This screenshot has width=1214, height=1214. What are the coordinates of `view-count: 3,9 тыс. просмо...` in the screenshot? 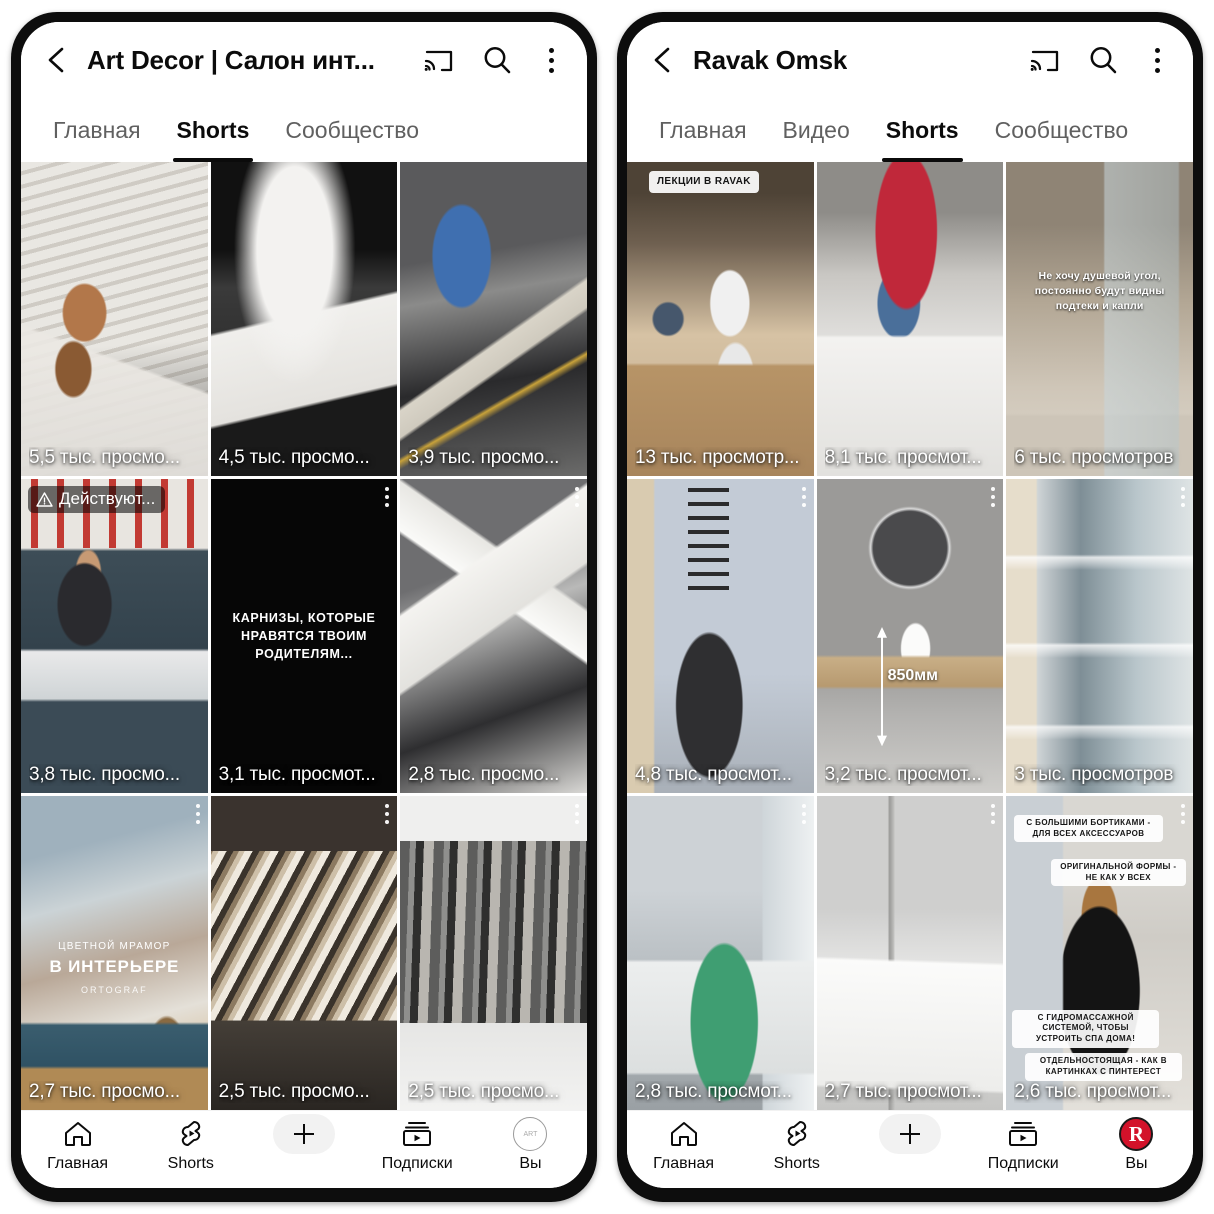 It's located at (484, 457).